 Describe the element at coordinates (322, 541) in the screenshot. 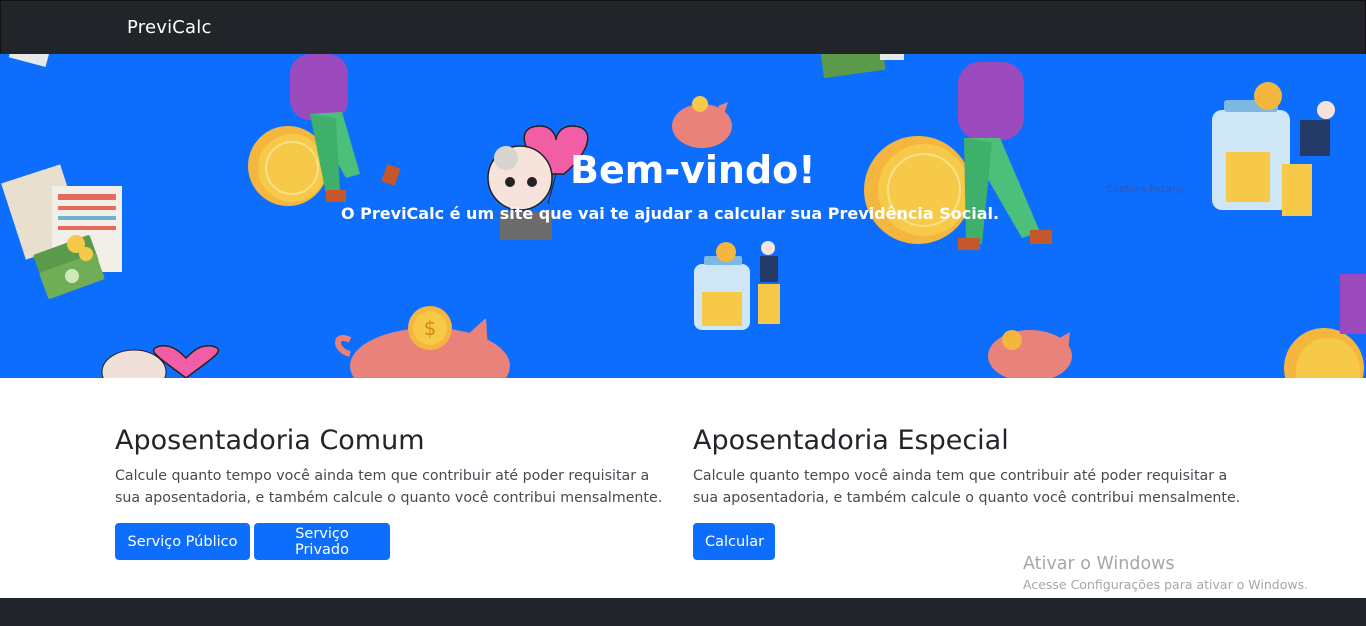

I see `servico-privado-button: Serviço Privado` at that location.